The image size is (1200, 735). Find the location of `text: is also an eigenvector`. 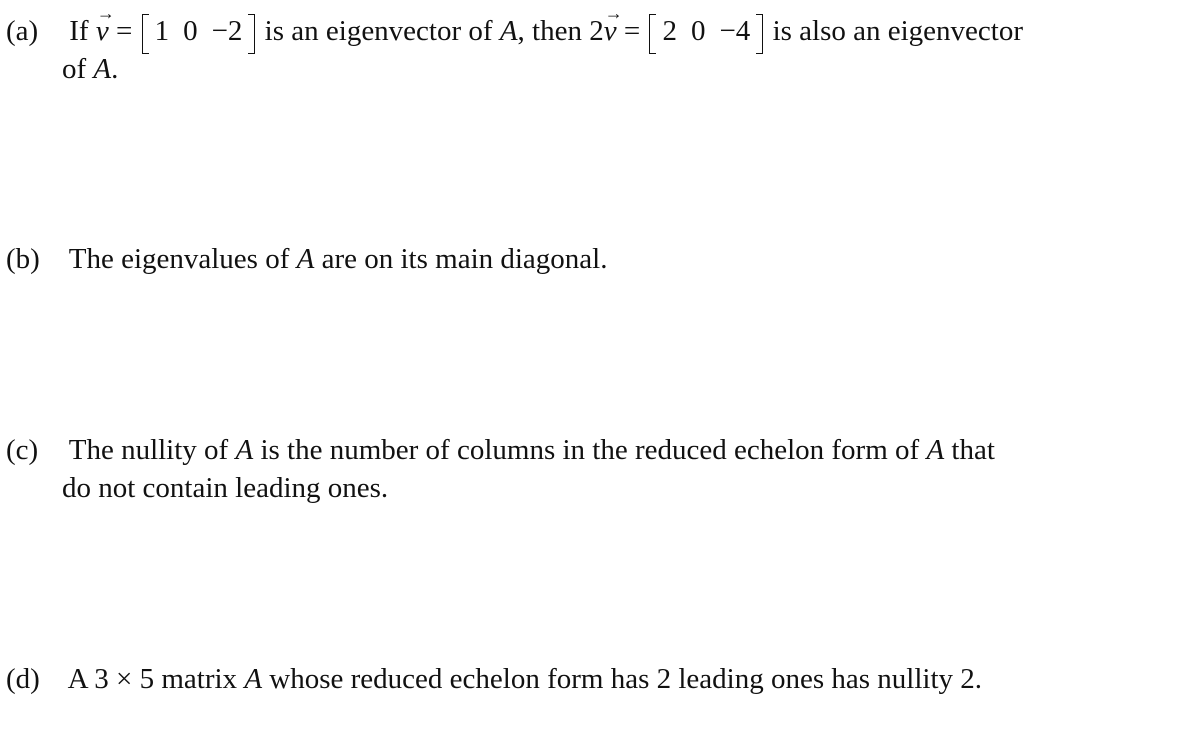

text: is also an eigenvector is located at coordinates (897, 31).